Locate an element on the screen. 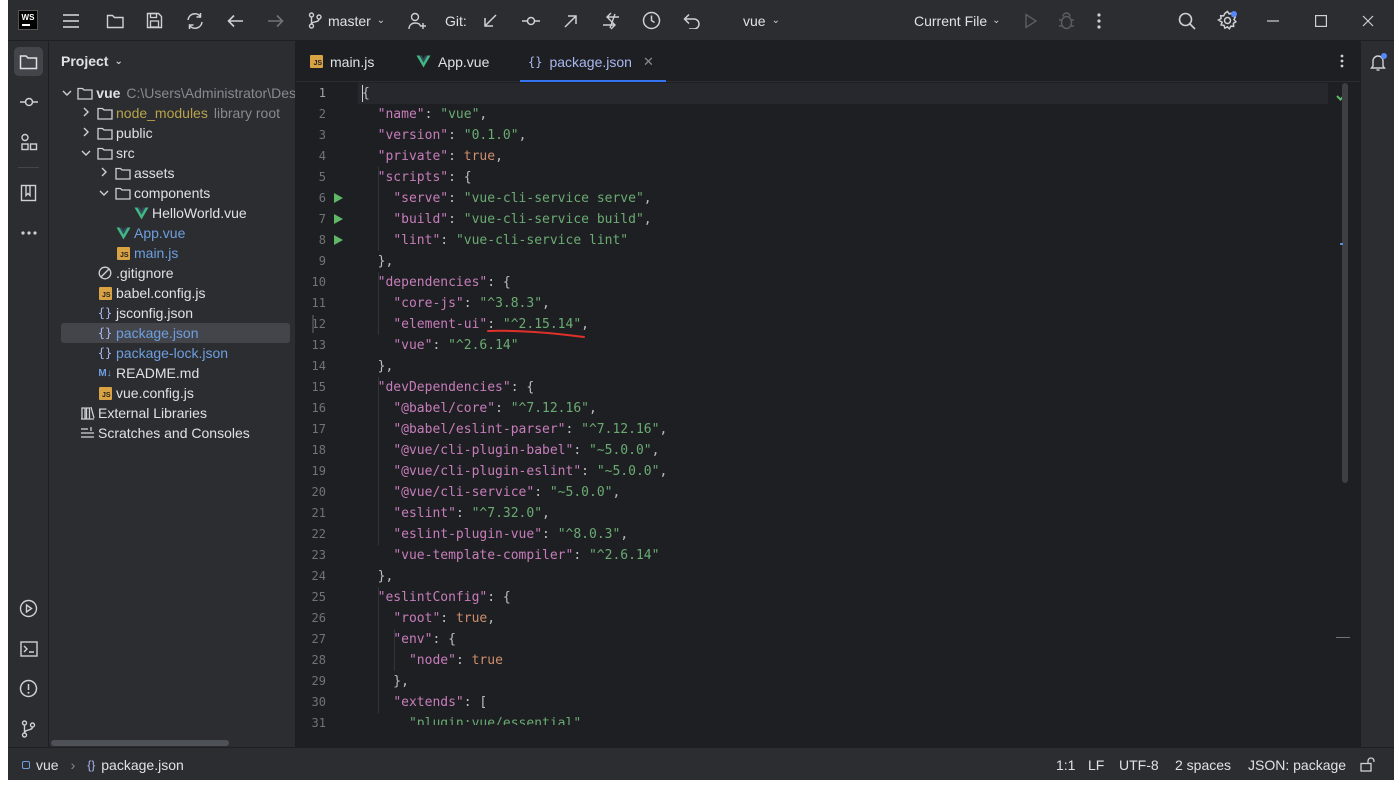 The image size is (1400, 787). tab-package-json: {} package.json ✕ is located at coordinates (593, 61).